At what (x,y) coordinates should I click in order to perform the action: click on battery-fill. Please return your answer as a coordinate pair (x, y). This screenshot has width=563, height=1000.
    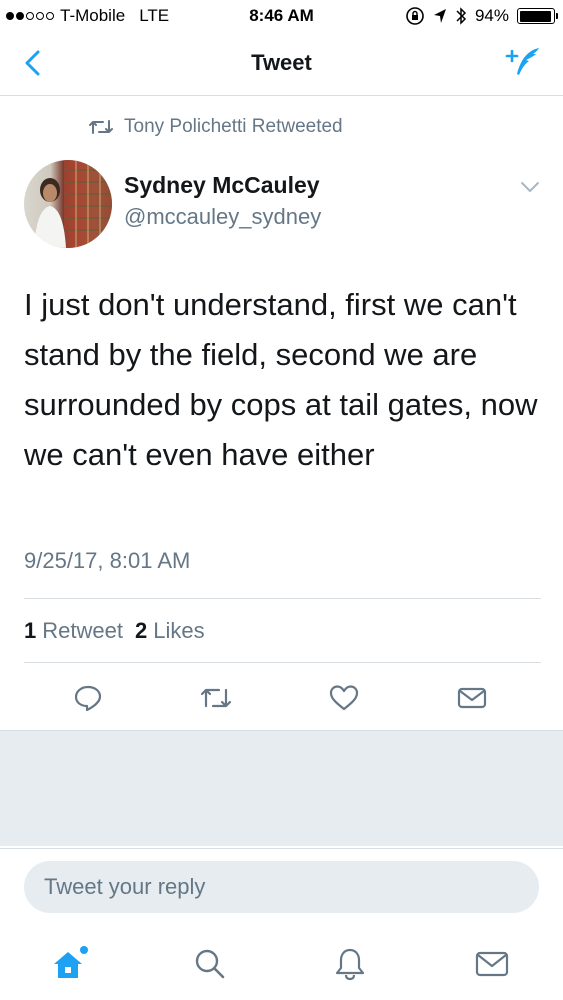
    Looking at the image, I should click on (535, 16).